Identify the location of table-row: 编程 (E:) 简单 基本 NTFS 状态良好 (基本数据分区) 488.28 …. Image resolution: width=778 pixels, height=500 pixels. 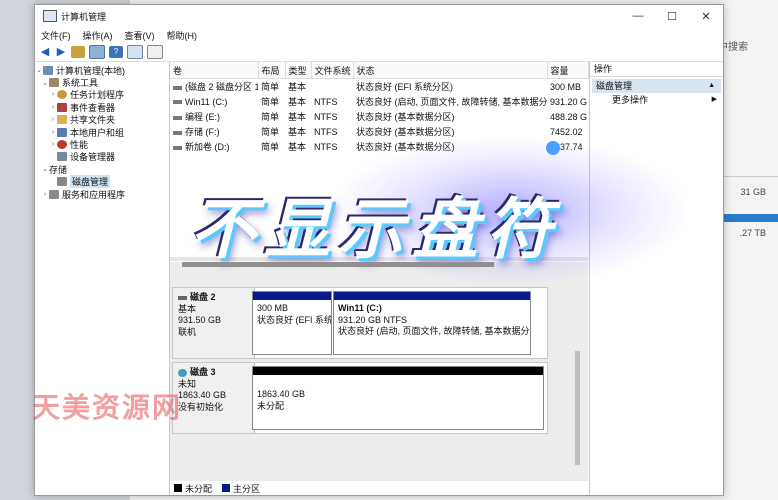
(379, 116).